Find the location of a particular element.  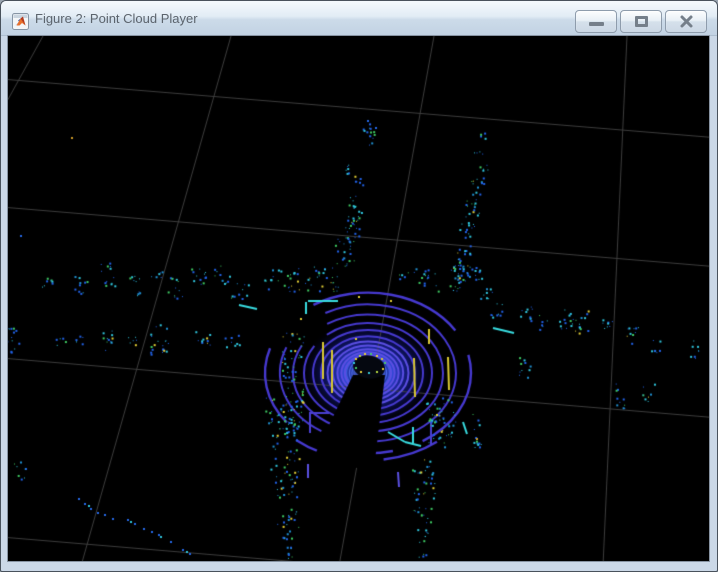

close-button is located at coordinates (686, 21).